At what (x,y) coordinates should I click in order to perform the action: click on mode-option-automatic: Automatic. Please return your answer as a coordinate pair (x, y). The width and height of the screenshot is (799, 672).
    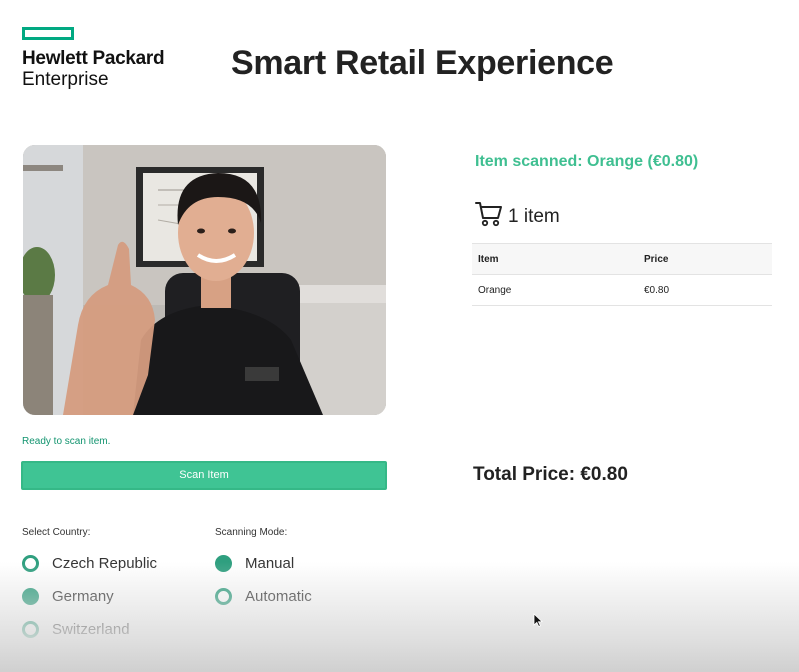
    Looking at the image, I should click on (263, 596).